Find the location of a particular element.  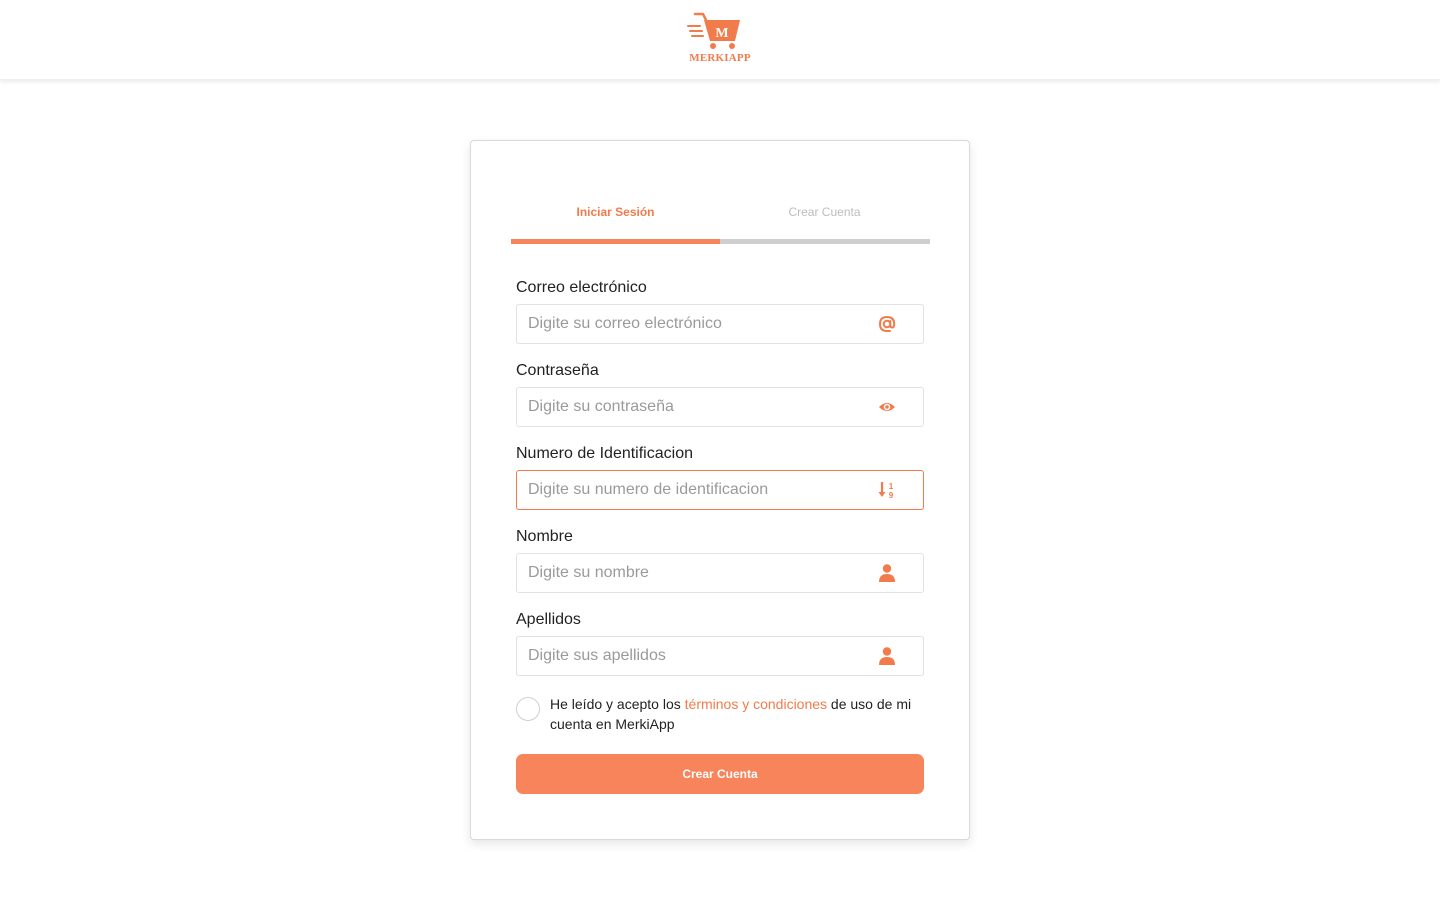

merkiapp-logo: M MERKIAPP is located at coordinates (720, 38).